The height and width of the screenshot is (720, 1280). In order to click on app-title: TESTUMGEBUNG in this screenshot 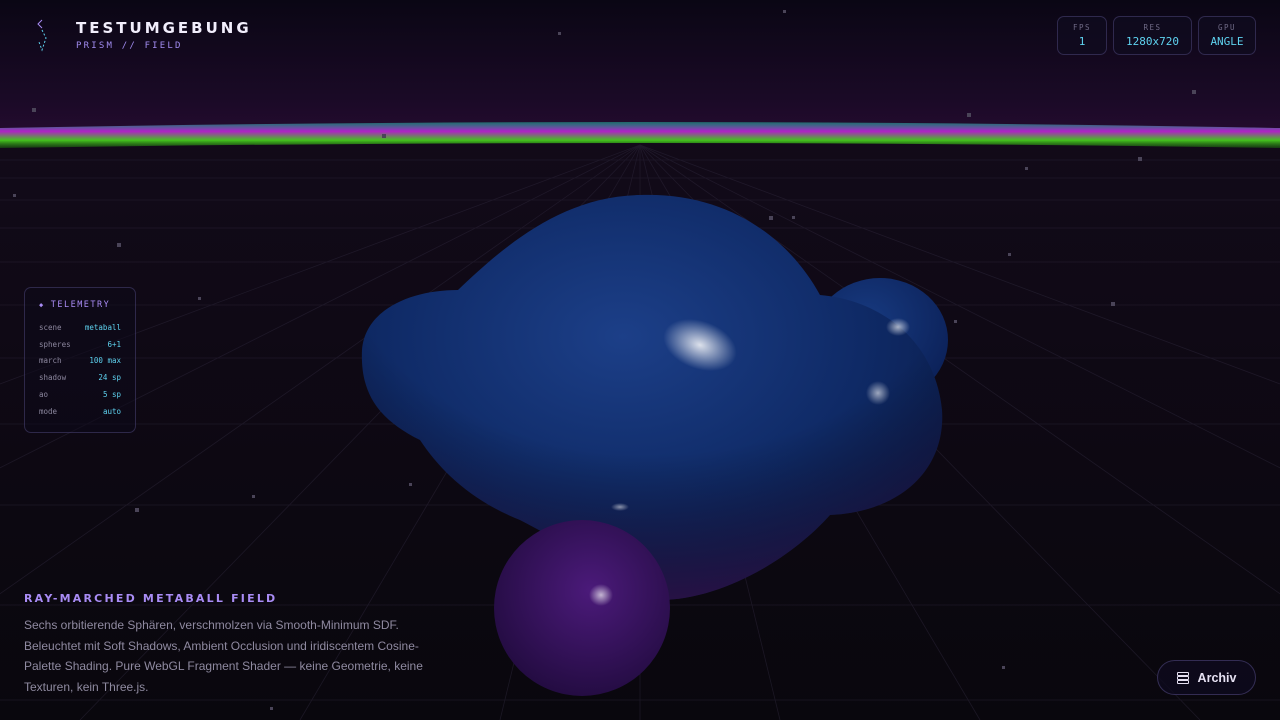, I will do `click(164, 28)`.